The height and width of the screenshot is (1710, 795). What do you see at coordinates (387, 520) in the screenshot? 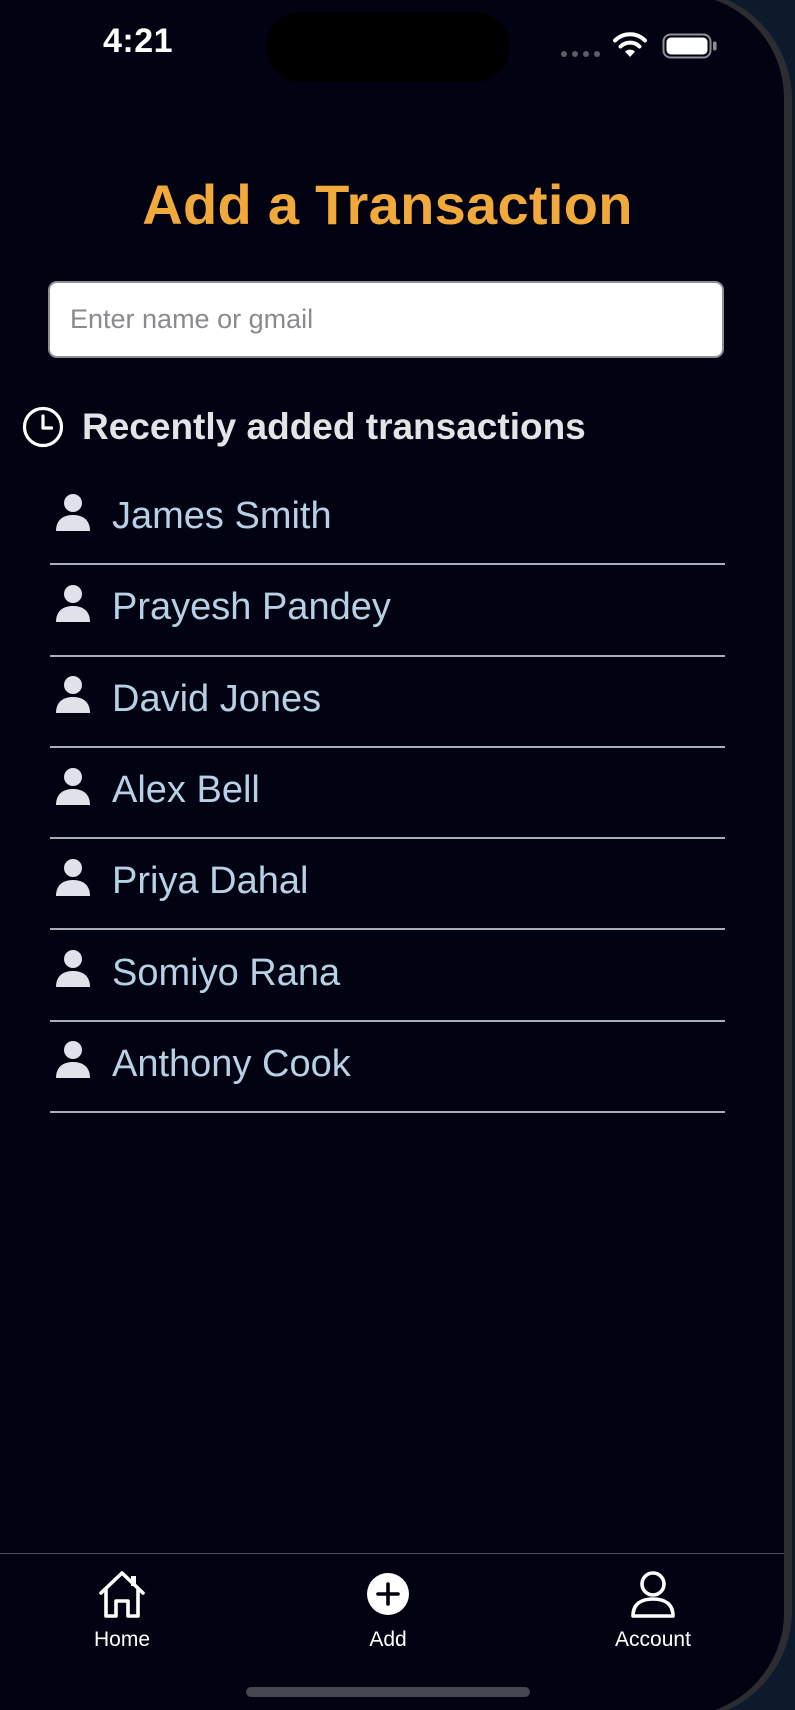
I see `list-item: James Smith` at bounding box center [387, 520].